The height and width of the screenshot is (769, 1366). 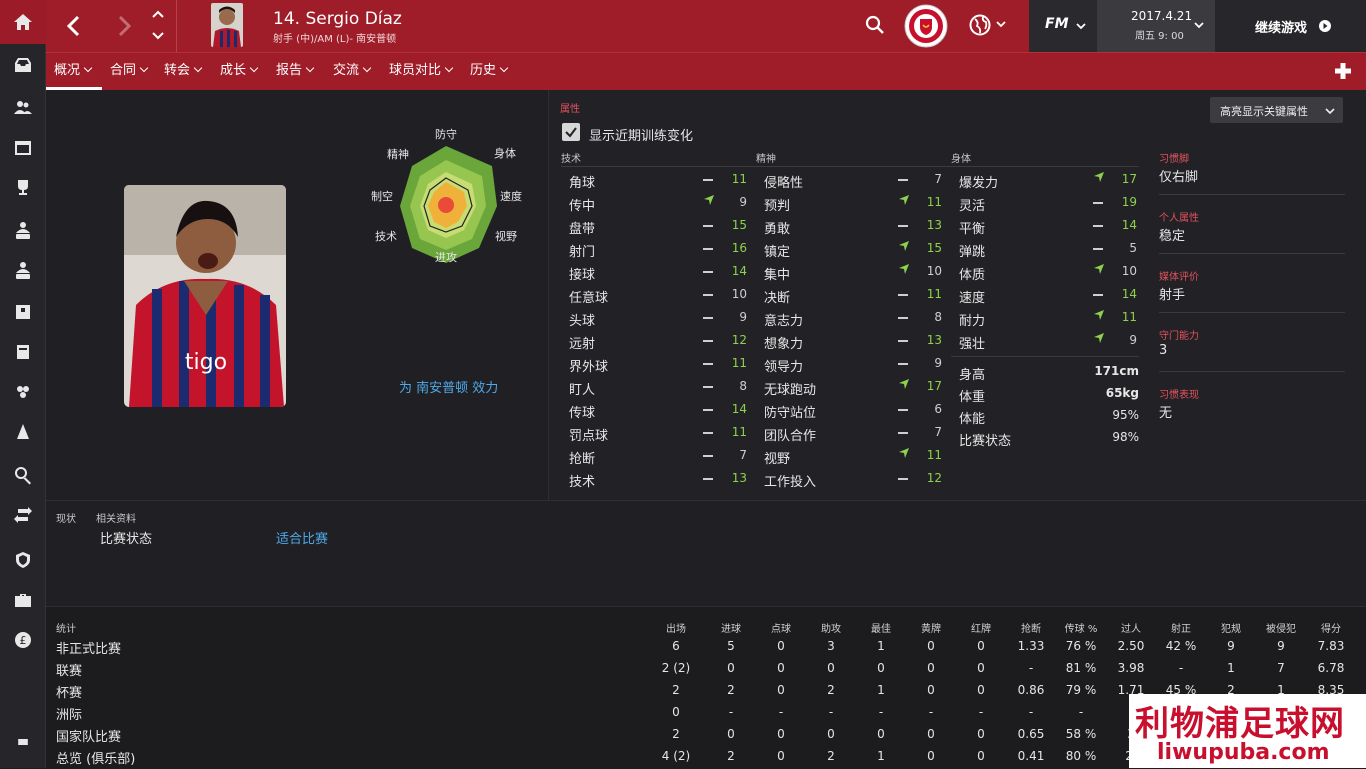 What do you see at coordinates (659, 317) in the screenshot?
I see `attribute-row: 头球 9` at bounding box center [659, 317].